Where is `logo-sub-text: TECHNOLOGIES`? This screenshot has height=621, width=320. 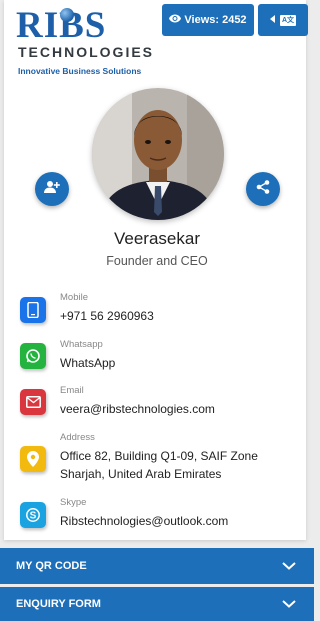 logo-sub-text: TECHNOLOGIES is located at coordinates (86, 52).